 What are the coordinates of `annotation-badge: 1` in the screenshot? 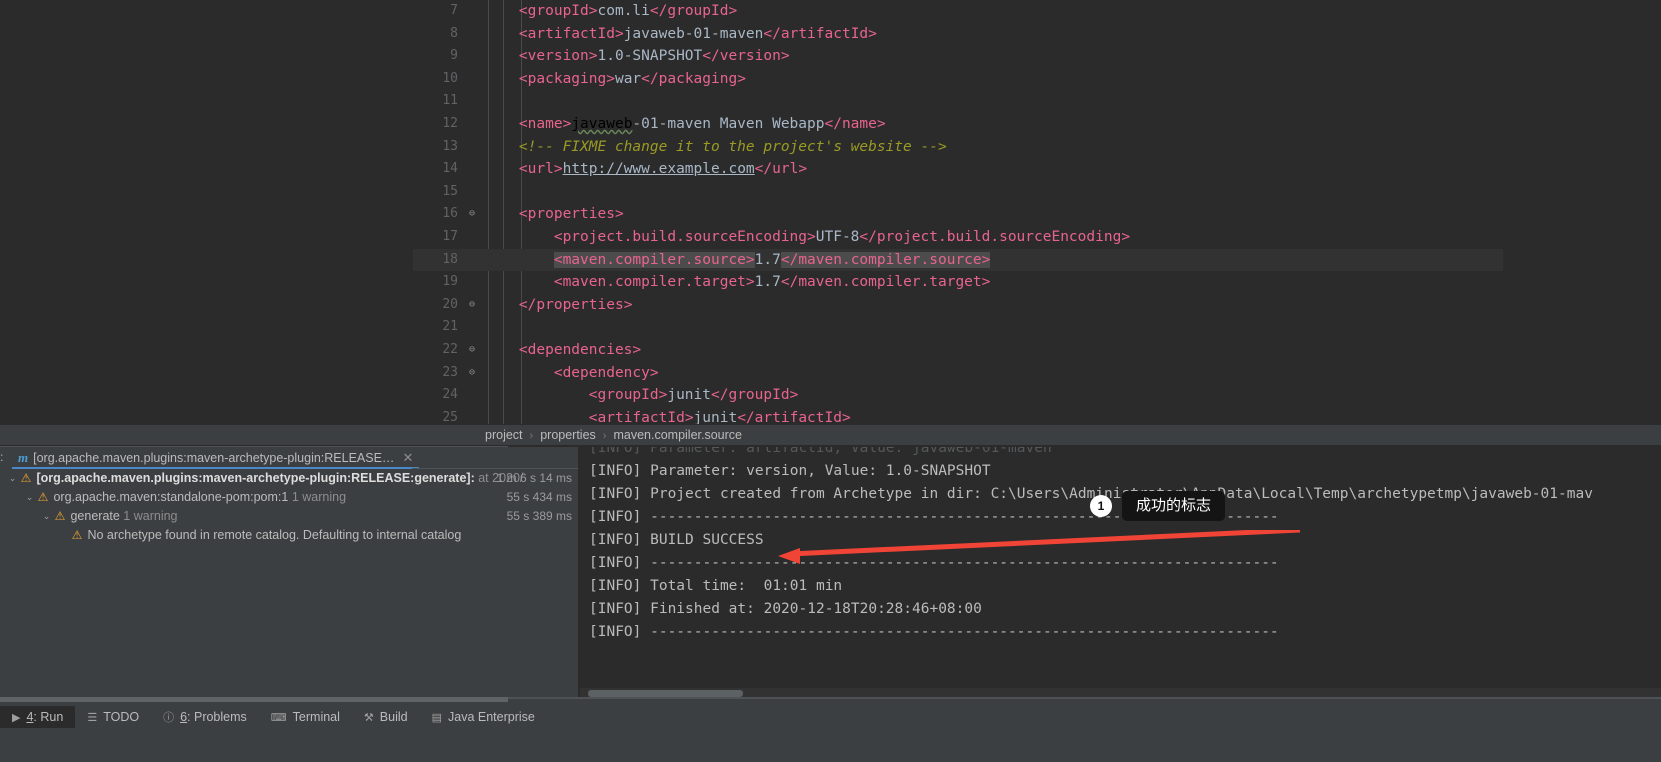 It's located at (1101, 506).